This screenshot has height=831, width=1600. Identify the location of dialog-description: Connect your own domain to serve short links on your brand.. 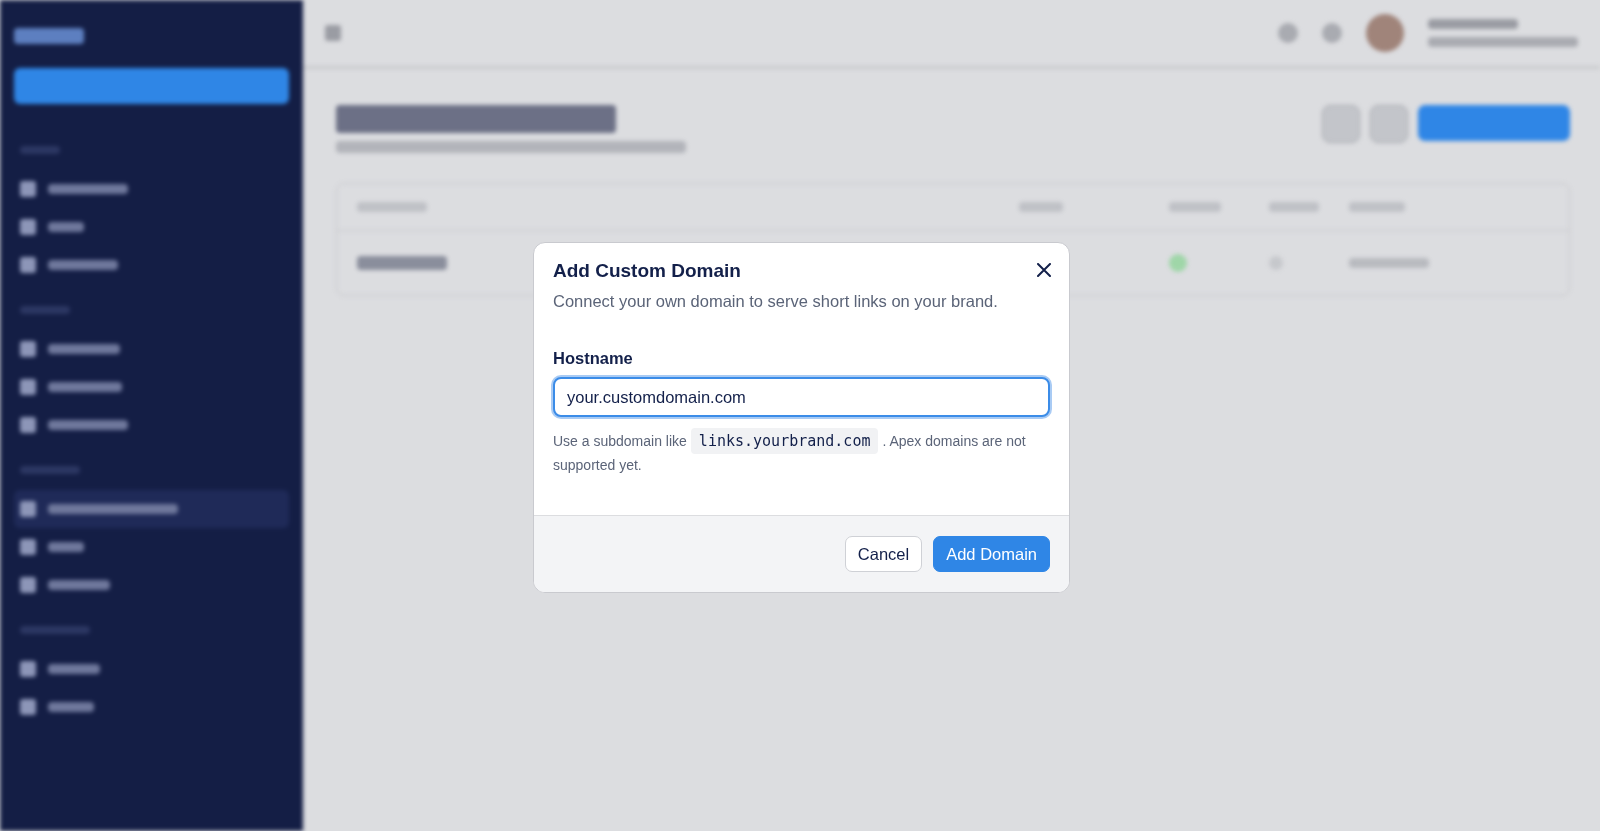
(776, 301).